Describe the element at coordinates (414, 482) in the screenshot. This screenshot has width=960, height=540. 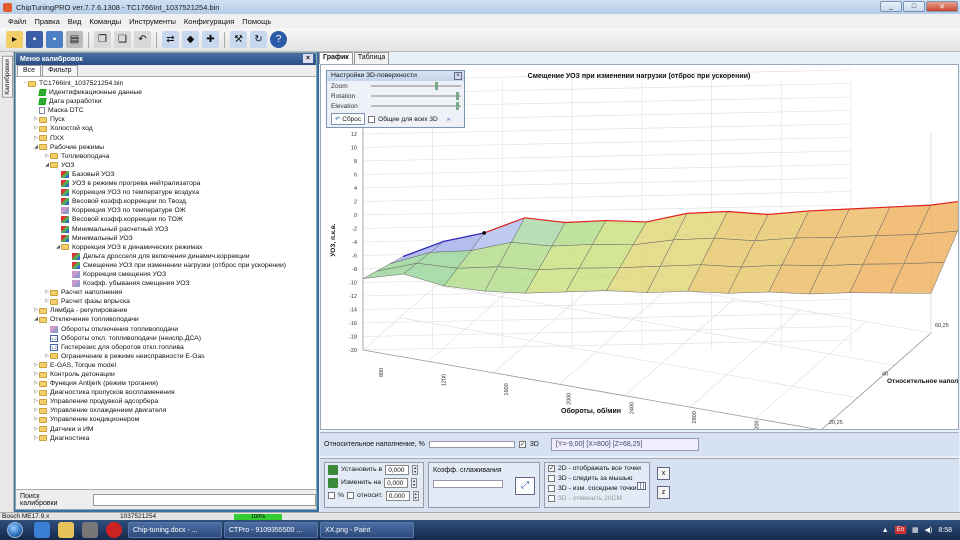
I see `change-spinner: ▴ ▾` at that location.